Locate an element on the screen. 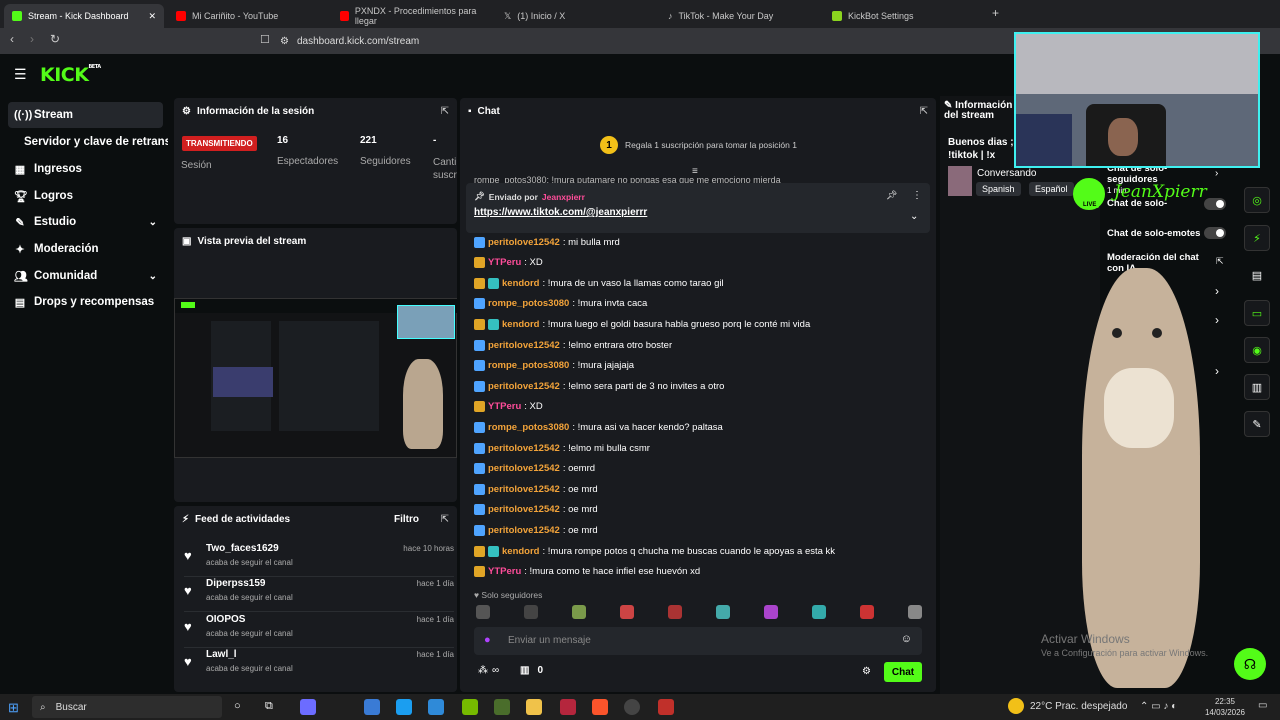 This screenshot has width=1280, height=720. kick-logo: KICKBETA is located at coordinates (70, 75).